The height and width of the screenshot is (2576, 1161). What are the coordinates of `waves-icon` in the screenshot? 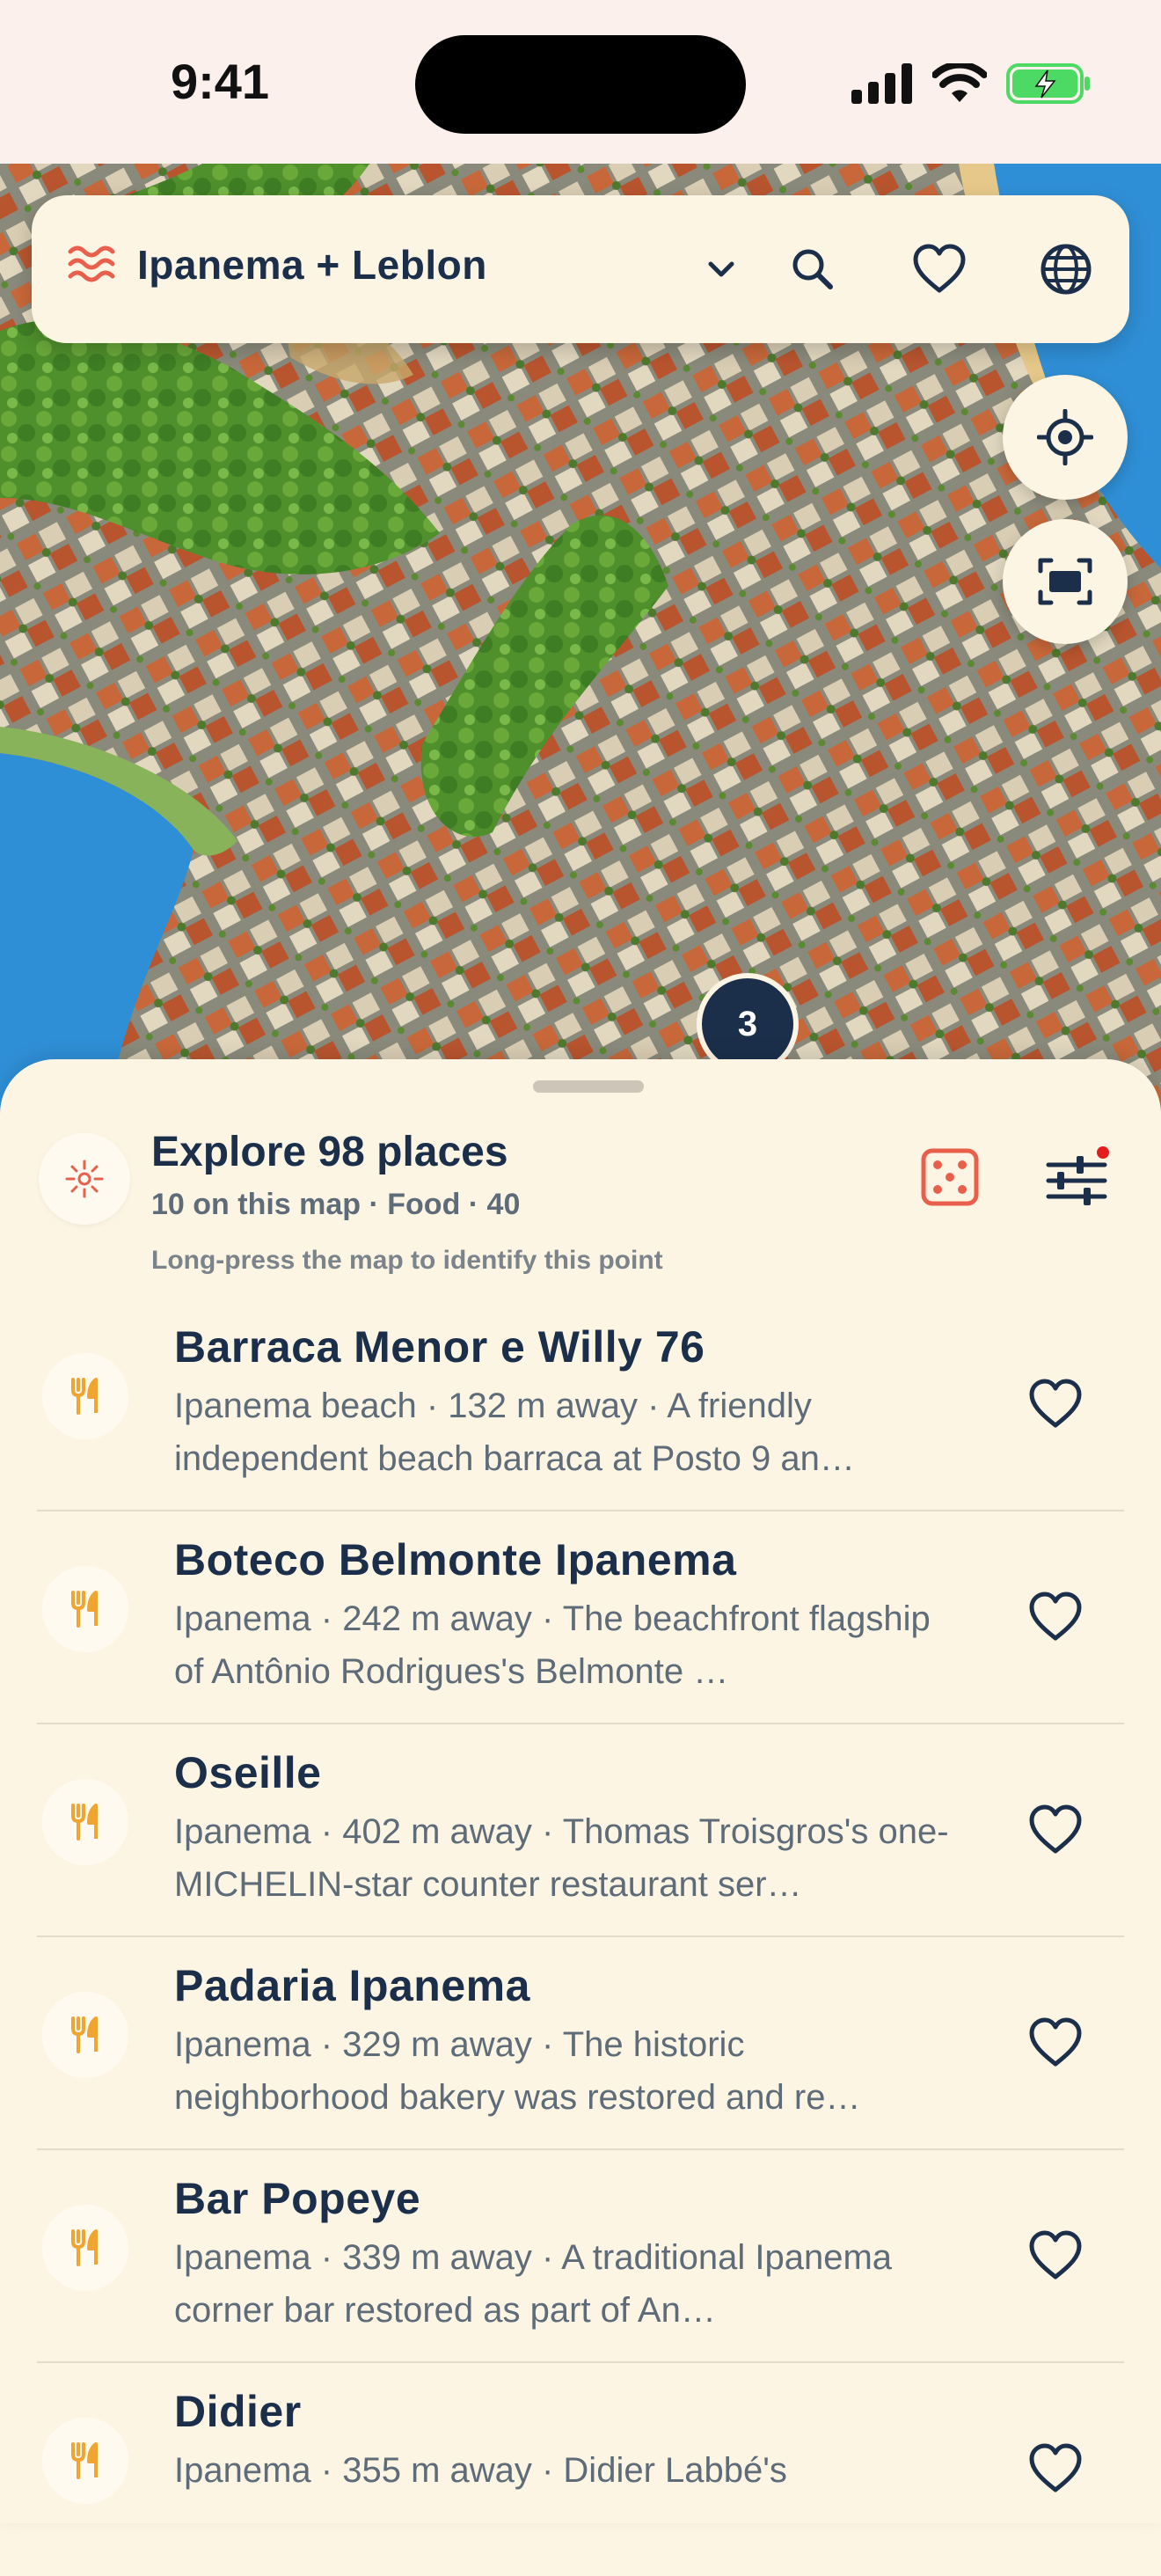 It's located at (91, 263).